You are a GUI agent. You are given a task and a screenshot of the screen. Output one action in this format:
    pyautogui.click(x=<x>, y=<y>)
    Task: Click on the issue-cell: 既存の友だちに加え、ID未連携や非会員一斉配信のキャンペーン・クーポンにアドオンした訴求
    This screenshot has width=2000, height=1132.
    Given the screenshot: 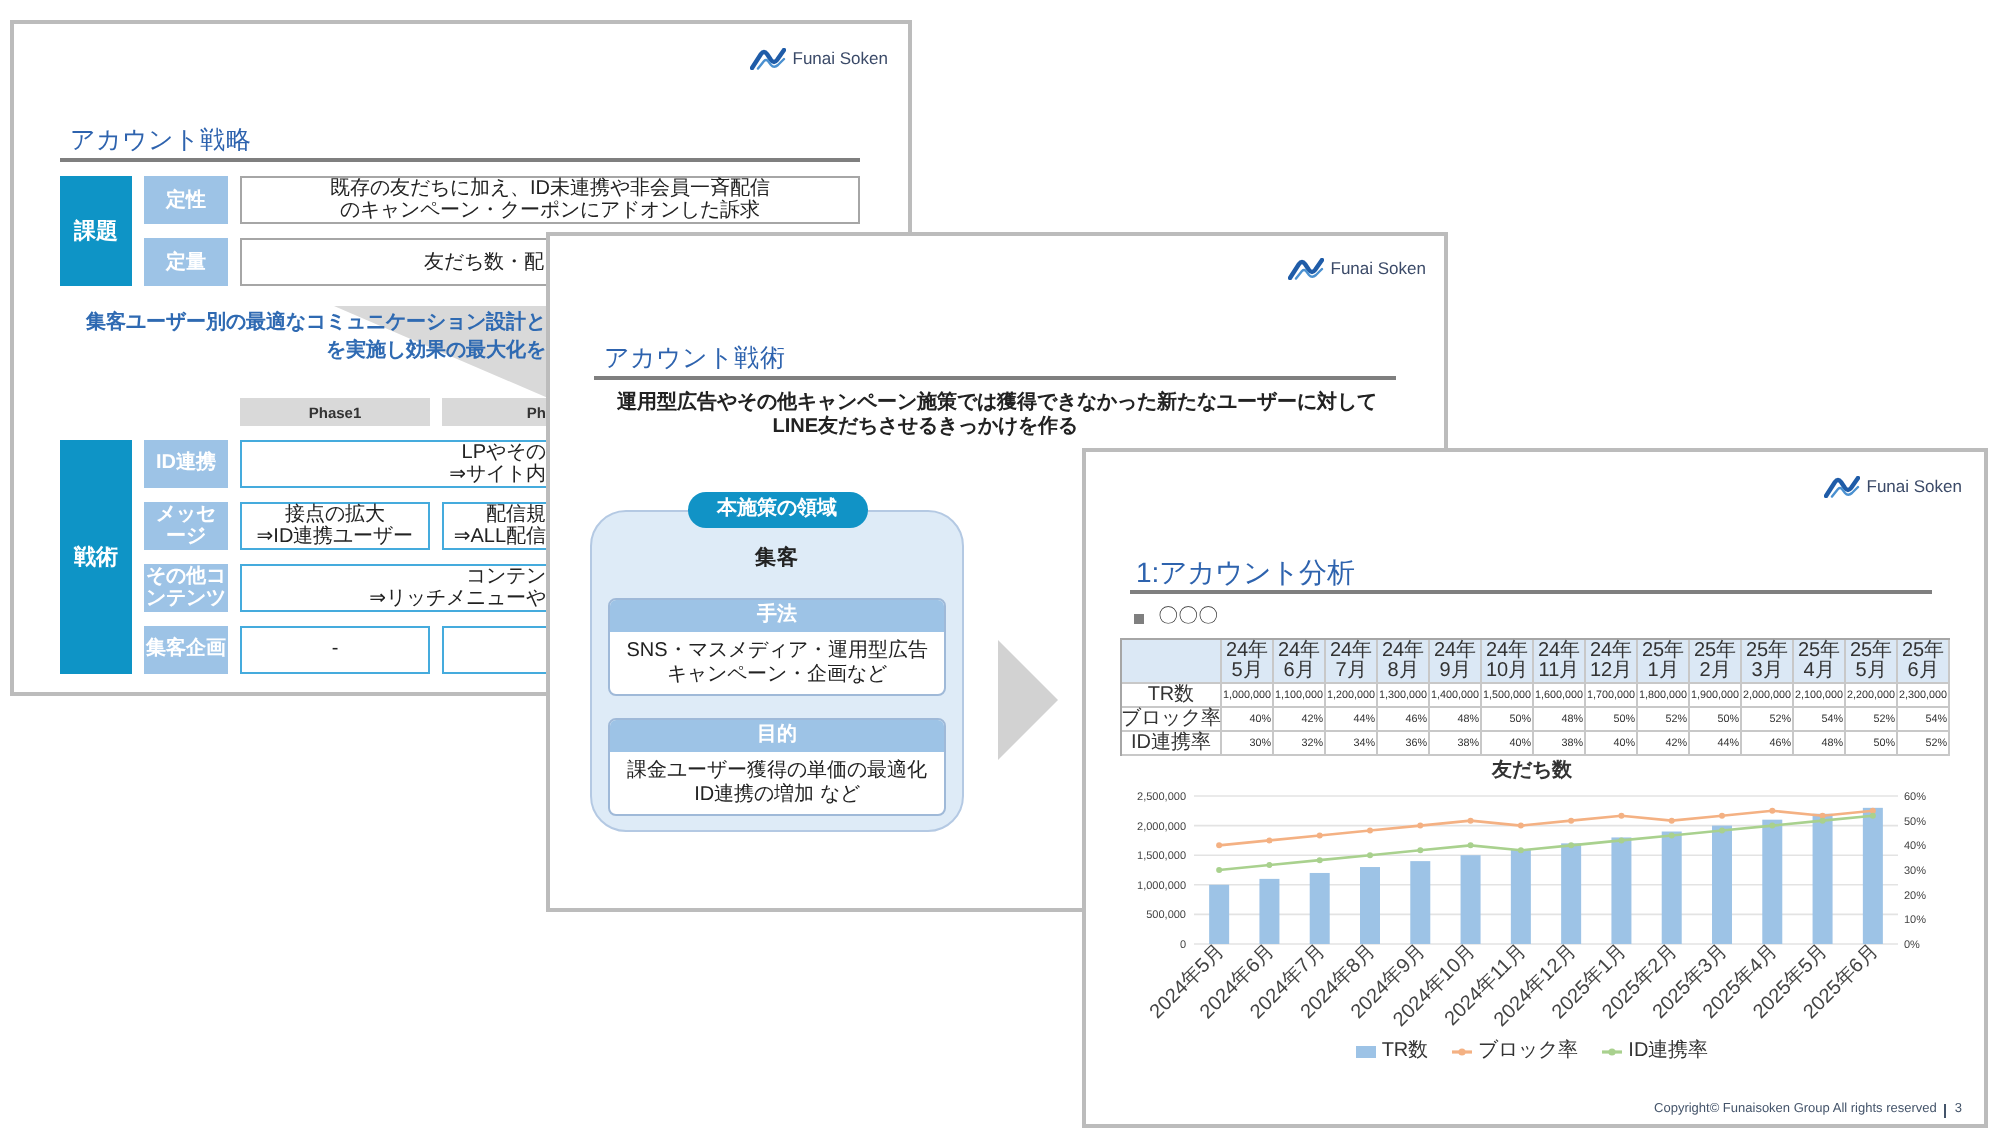 What is the action you would take?
    pyautogui.click(x=550, y=200)
    